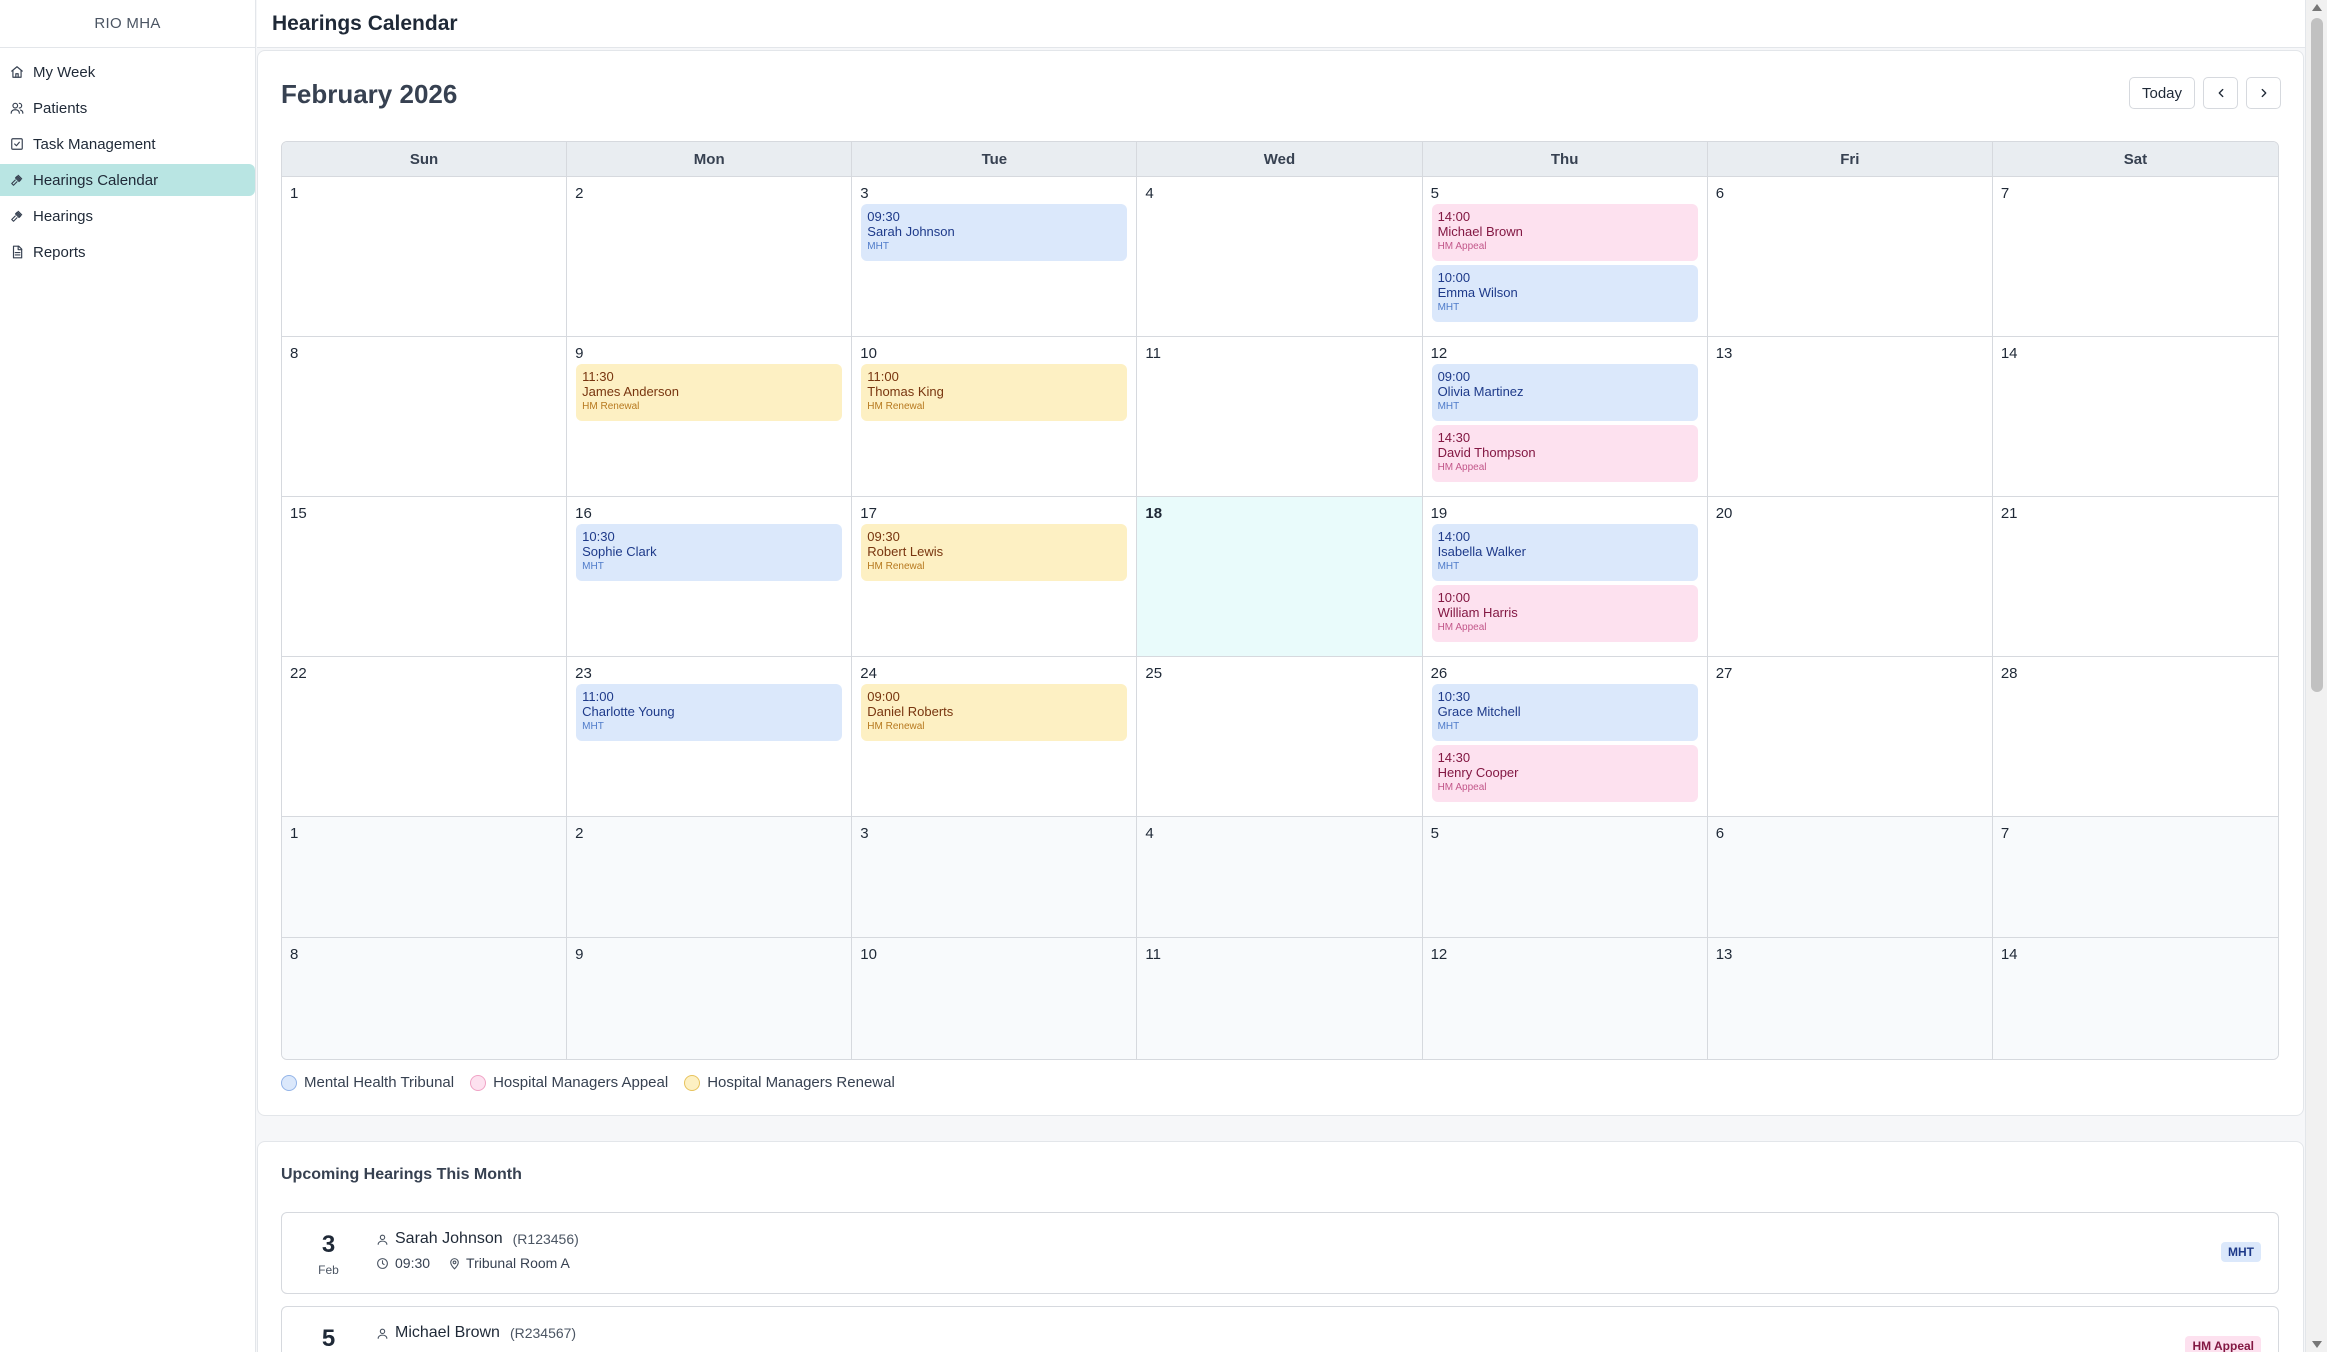 The height and width of the screenshot is (1352, 2327). I want to click on hearing-event: 10:30 Grace Mitchell MHT, so click(1564, 712).